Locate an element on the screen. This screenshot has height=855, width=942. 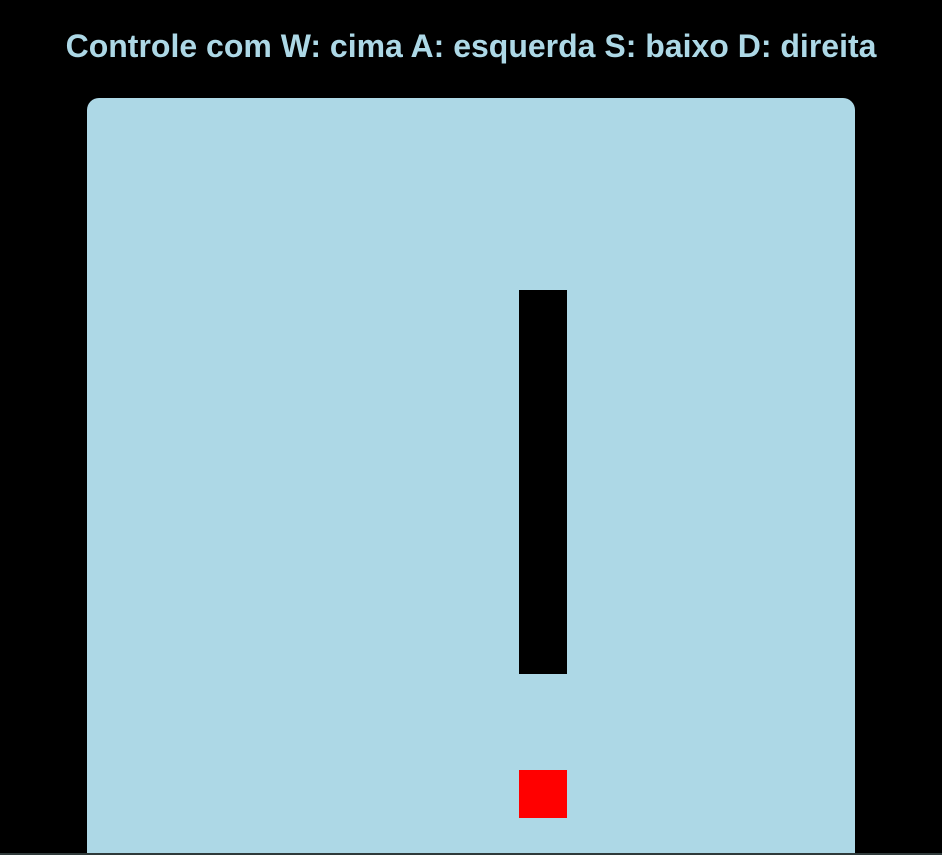
food-item is located at coordinates (543, 794).